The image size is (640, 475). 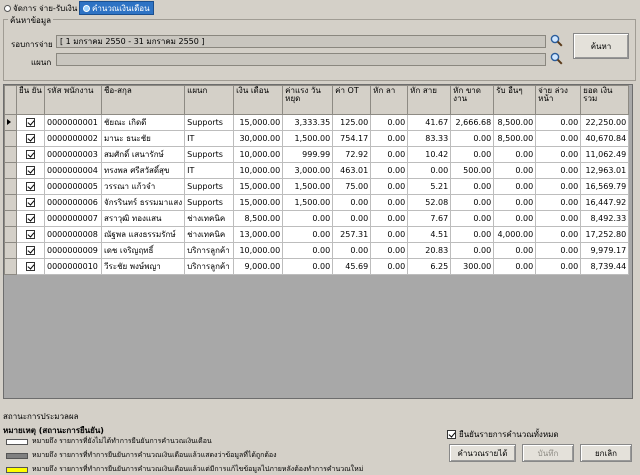 What do you see at coordinates (116, 8) in the screenshot?
I see `tab-salary-calculation: คำนวณเงินเดือน` at bounding box center [116, 8].